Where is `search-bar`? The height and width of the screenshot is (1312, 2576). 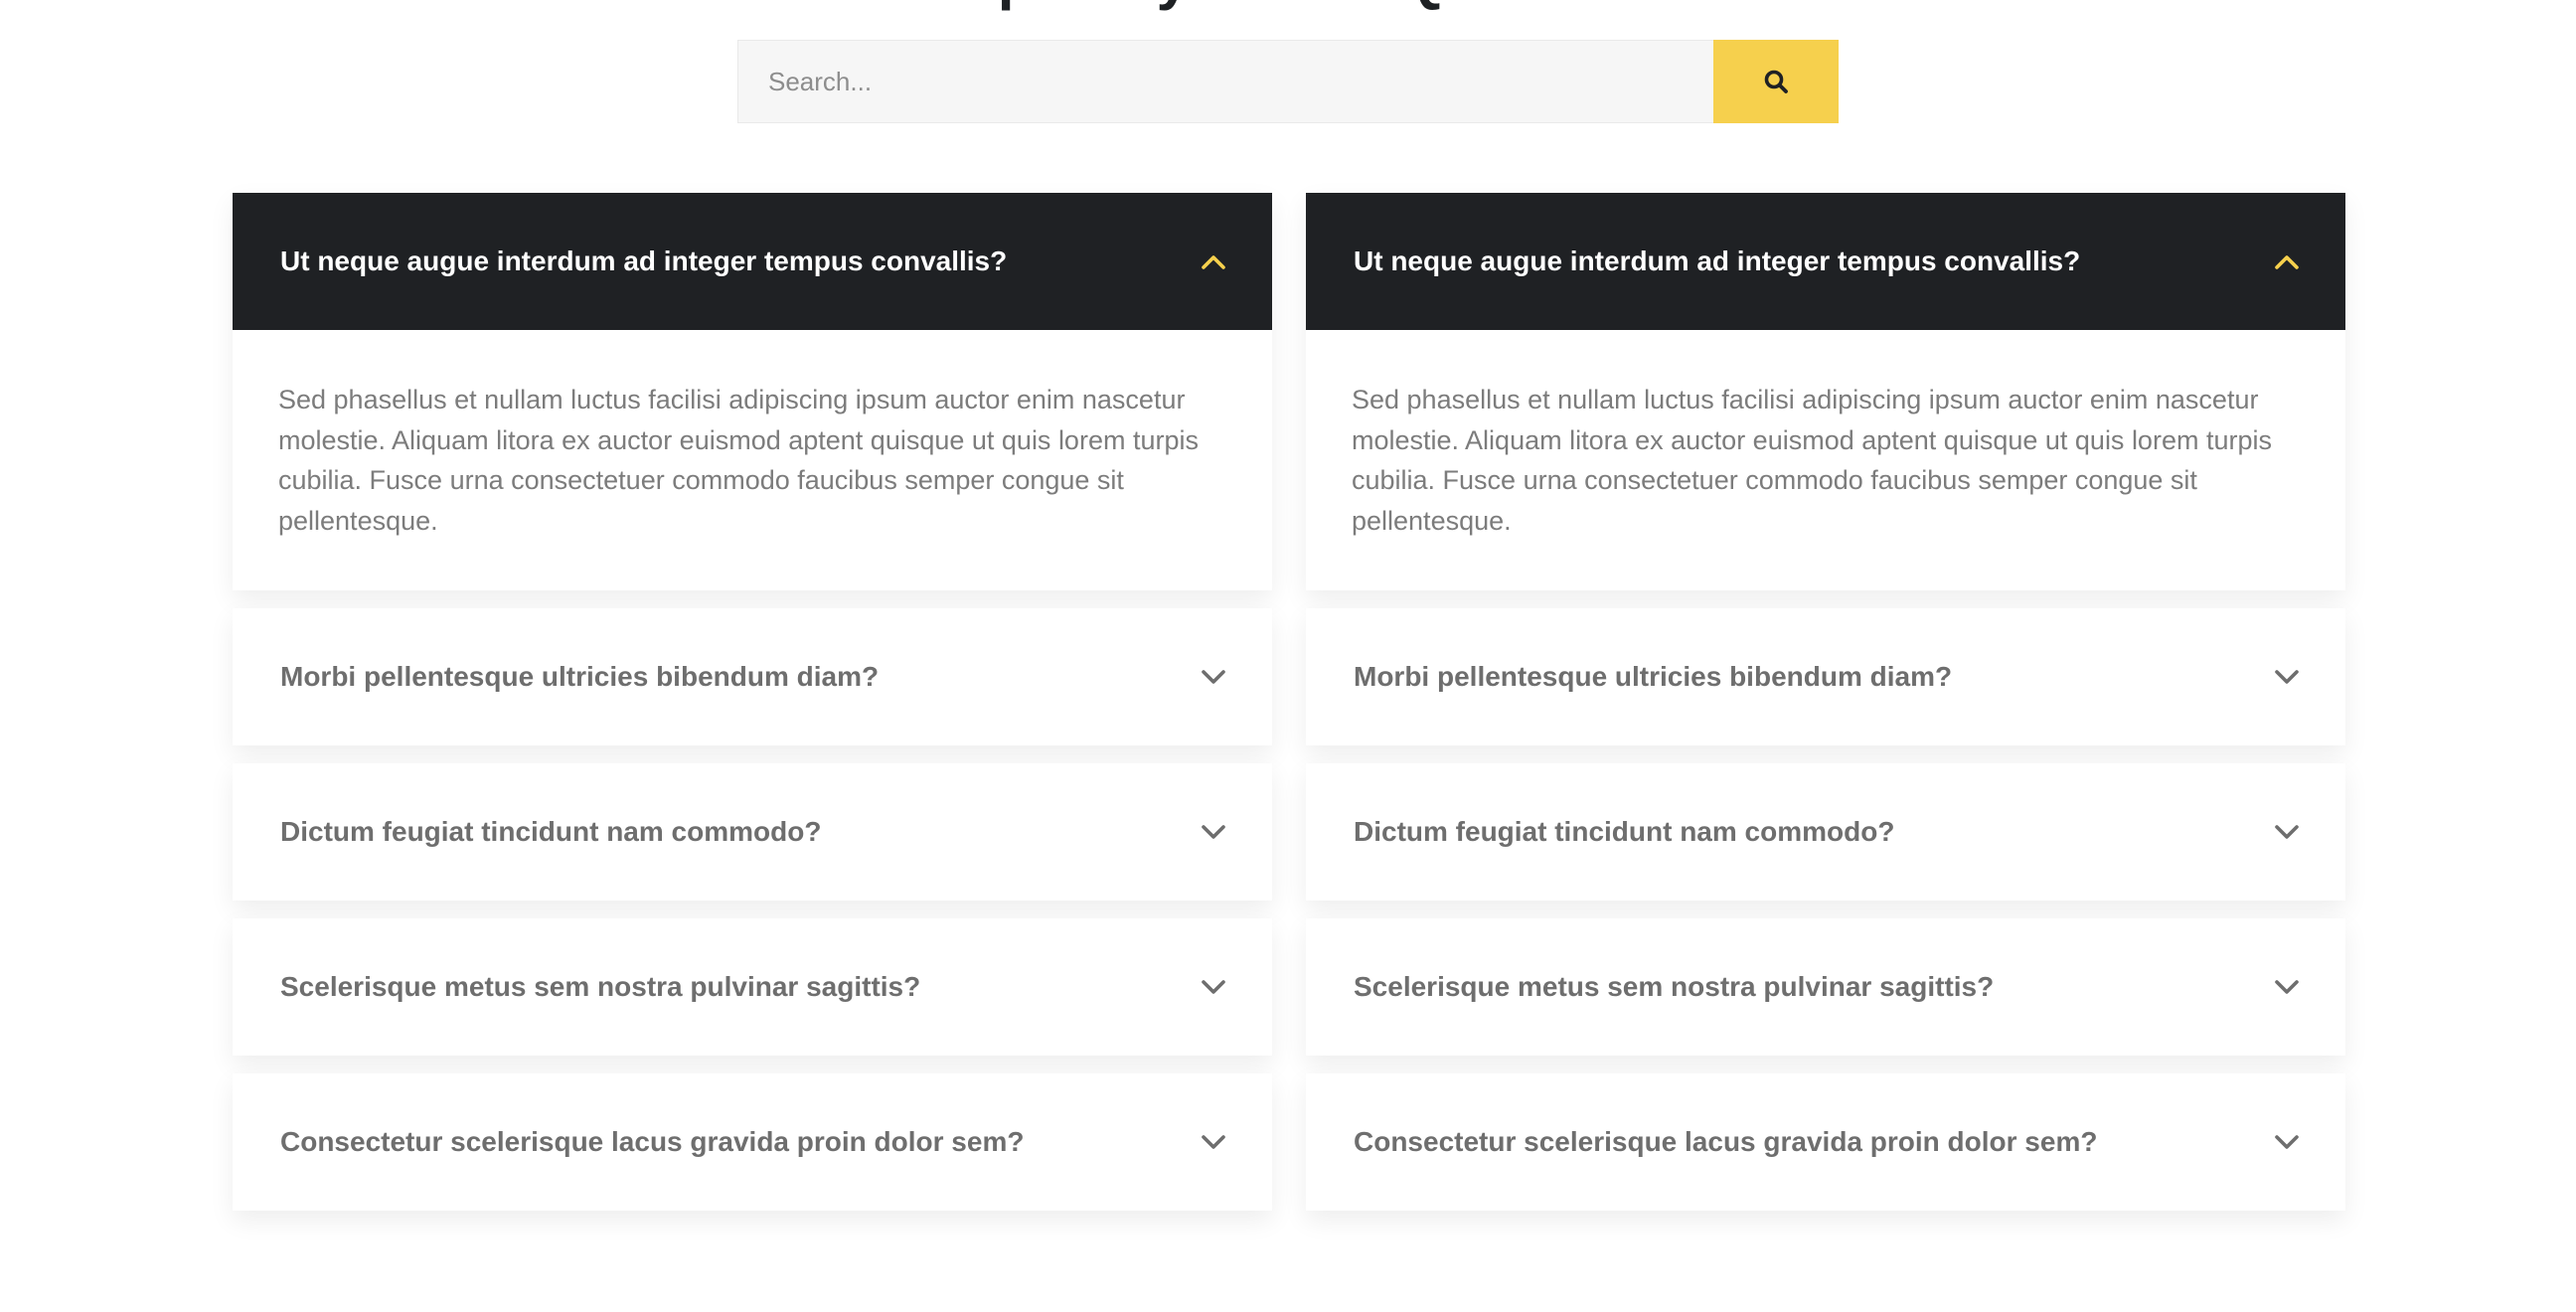 search-bar is located at coordinates (1288, 81).